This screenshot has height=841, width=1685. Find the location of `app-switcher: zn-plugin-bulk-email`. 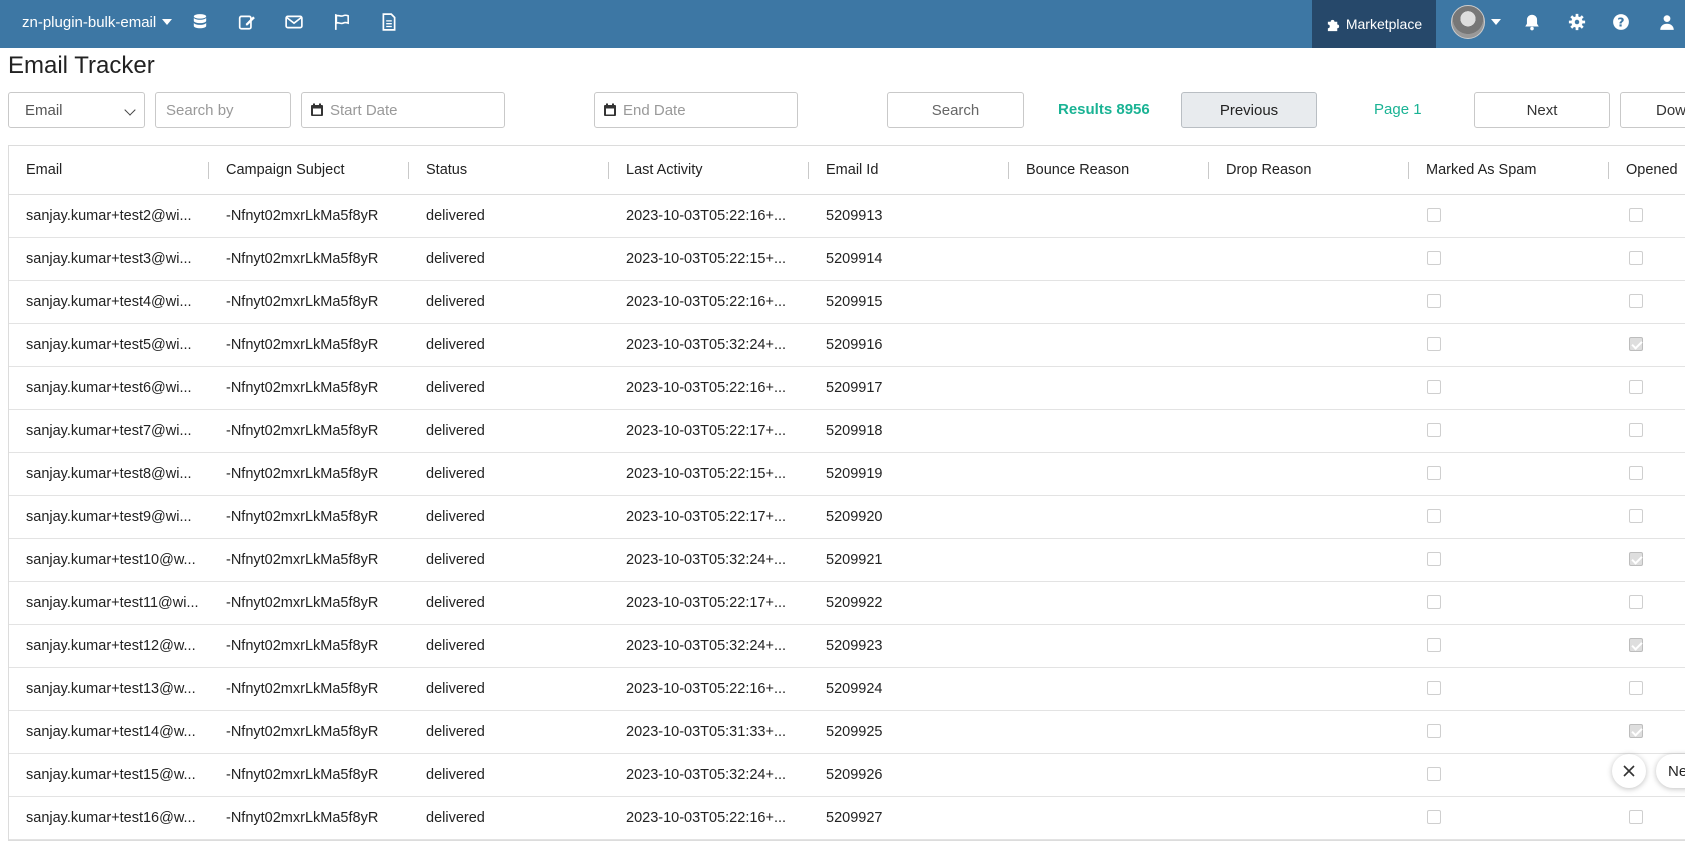

app-switcher: zn-plugin-bulk-email is located at coordinates (97, 22).